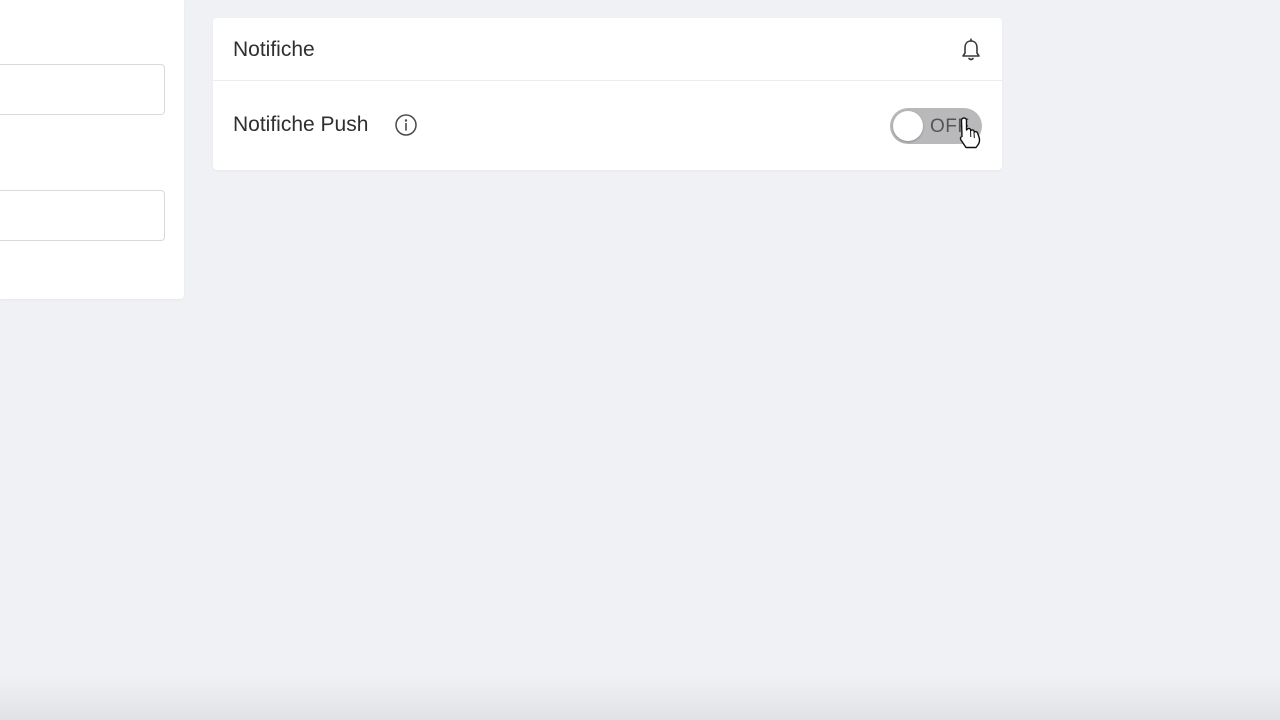 This screenshot has width=1280, height=720. I want to click on info-icon, so click(406, 125).